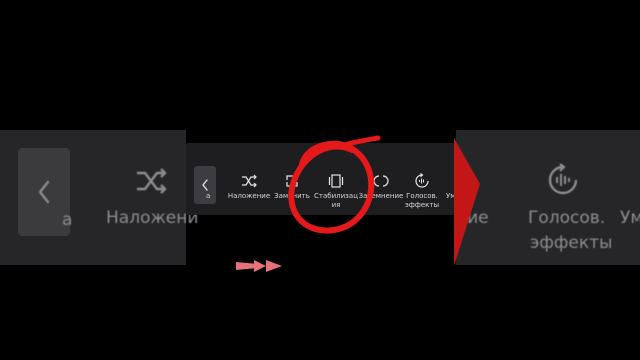 The image size is (640, 360). What do you see at coordinates (567, 218) in the screenshot?
I see `background-voice-label-1: Голосов.` at bounding box center [567, 218].